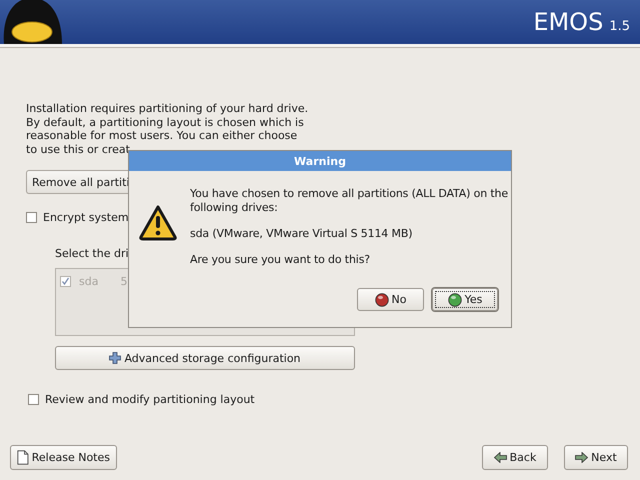  Describe the element at coordinates (158, 223) in the screenshot. I see `warning-icon` at that location.